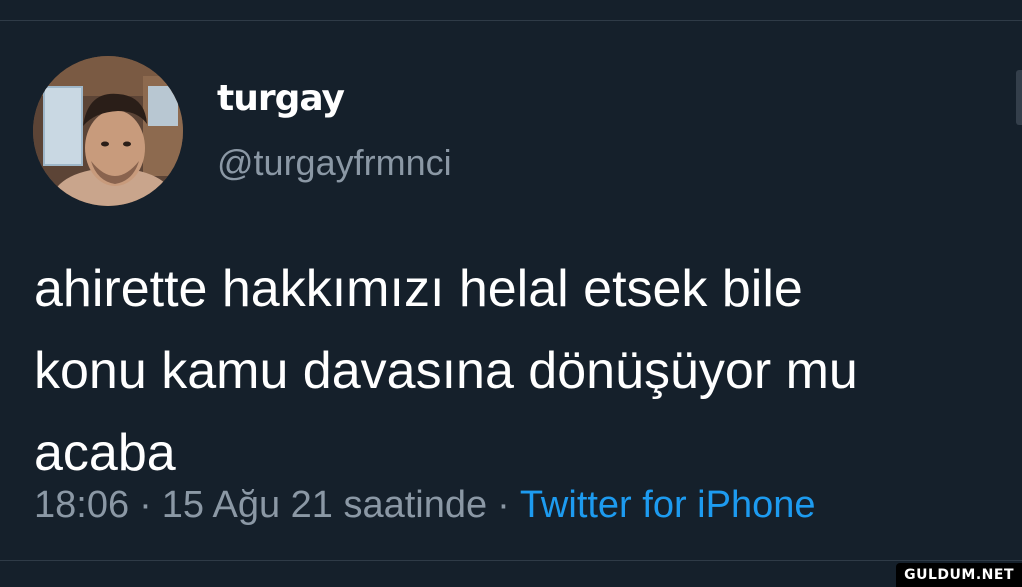 The image size is (1022, 587). Describe the element at coordinates (959, 575) in the screenshot. I see `watermark: GULDUM.NET` at that location.